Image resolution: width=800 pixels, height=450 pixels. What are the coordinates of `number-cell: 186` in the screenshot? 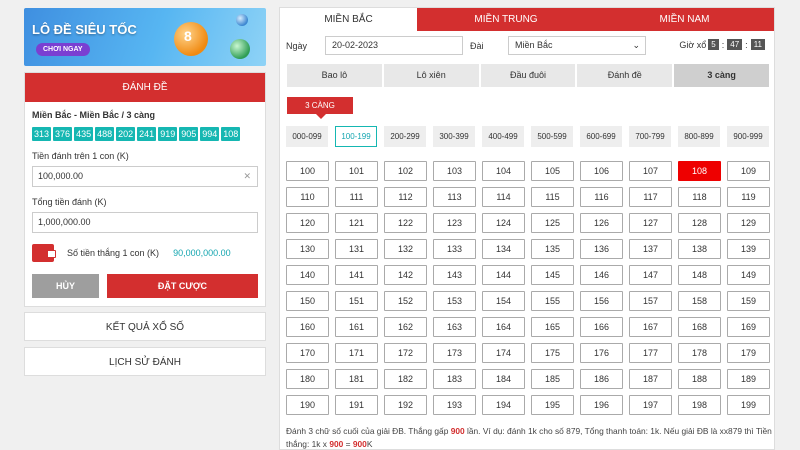 It's located at (601, 379).